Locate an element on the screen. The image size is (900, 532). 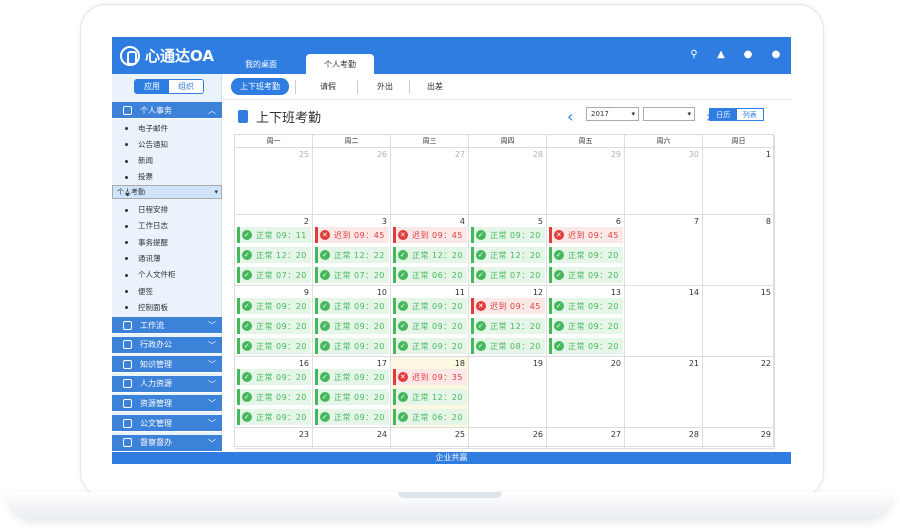
calendar-day: 24 is located at coordinates (352, 438).